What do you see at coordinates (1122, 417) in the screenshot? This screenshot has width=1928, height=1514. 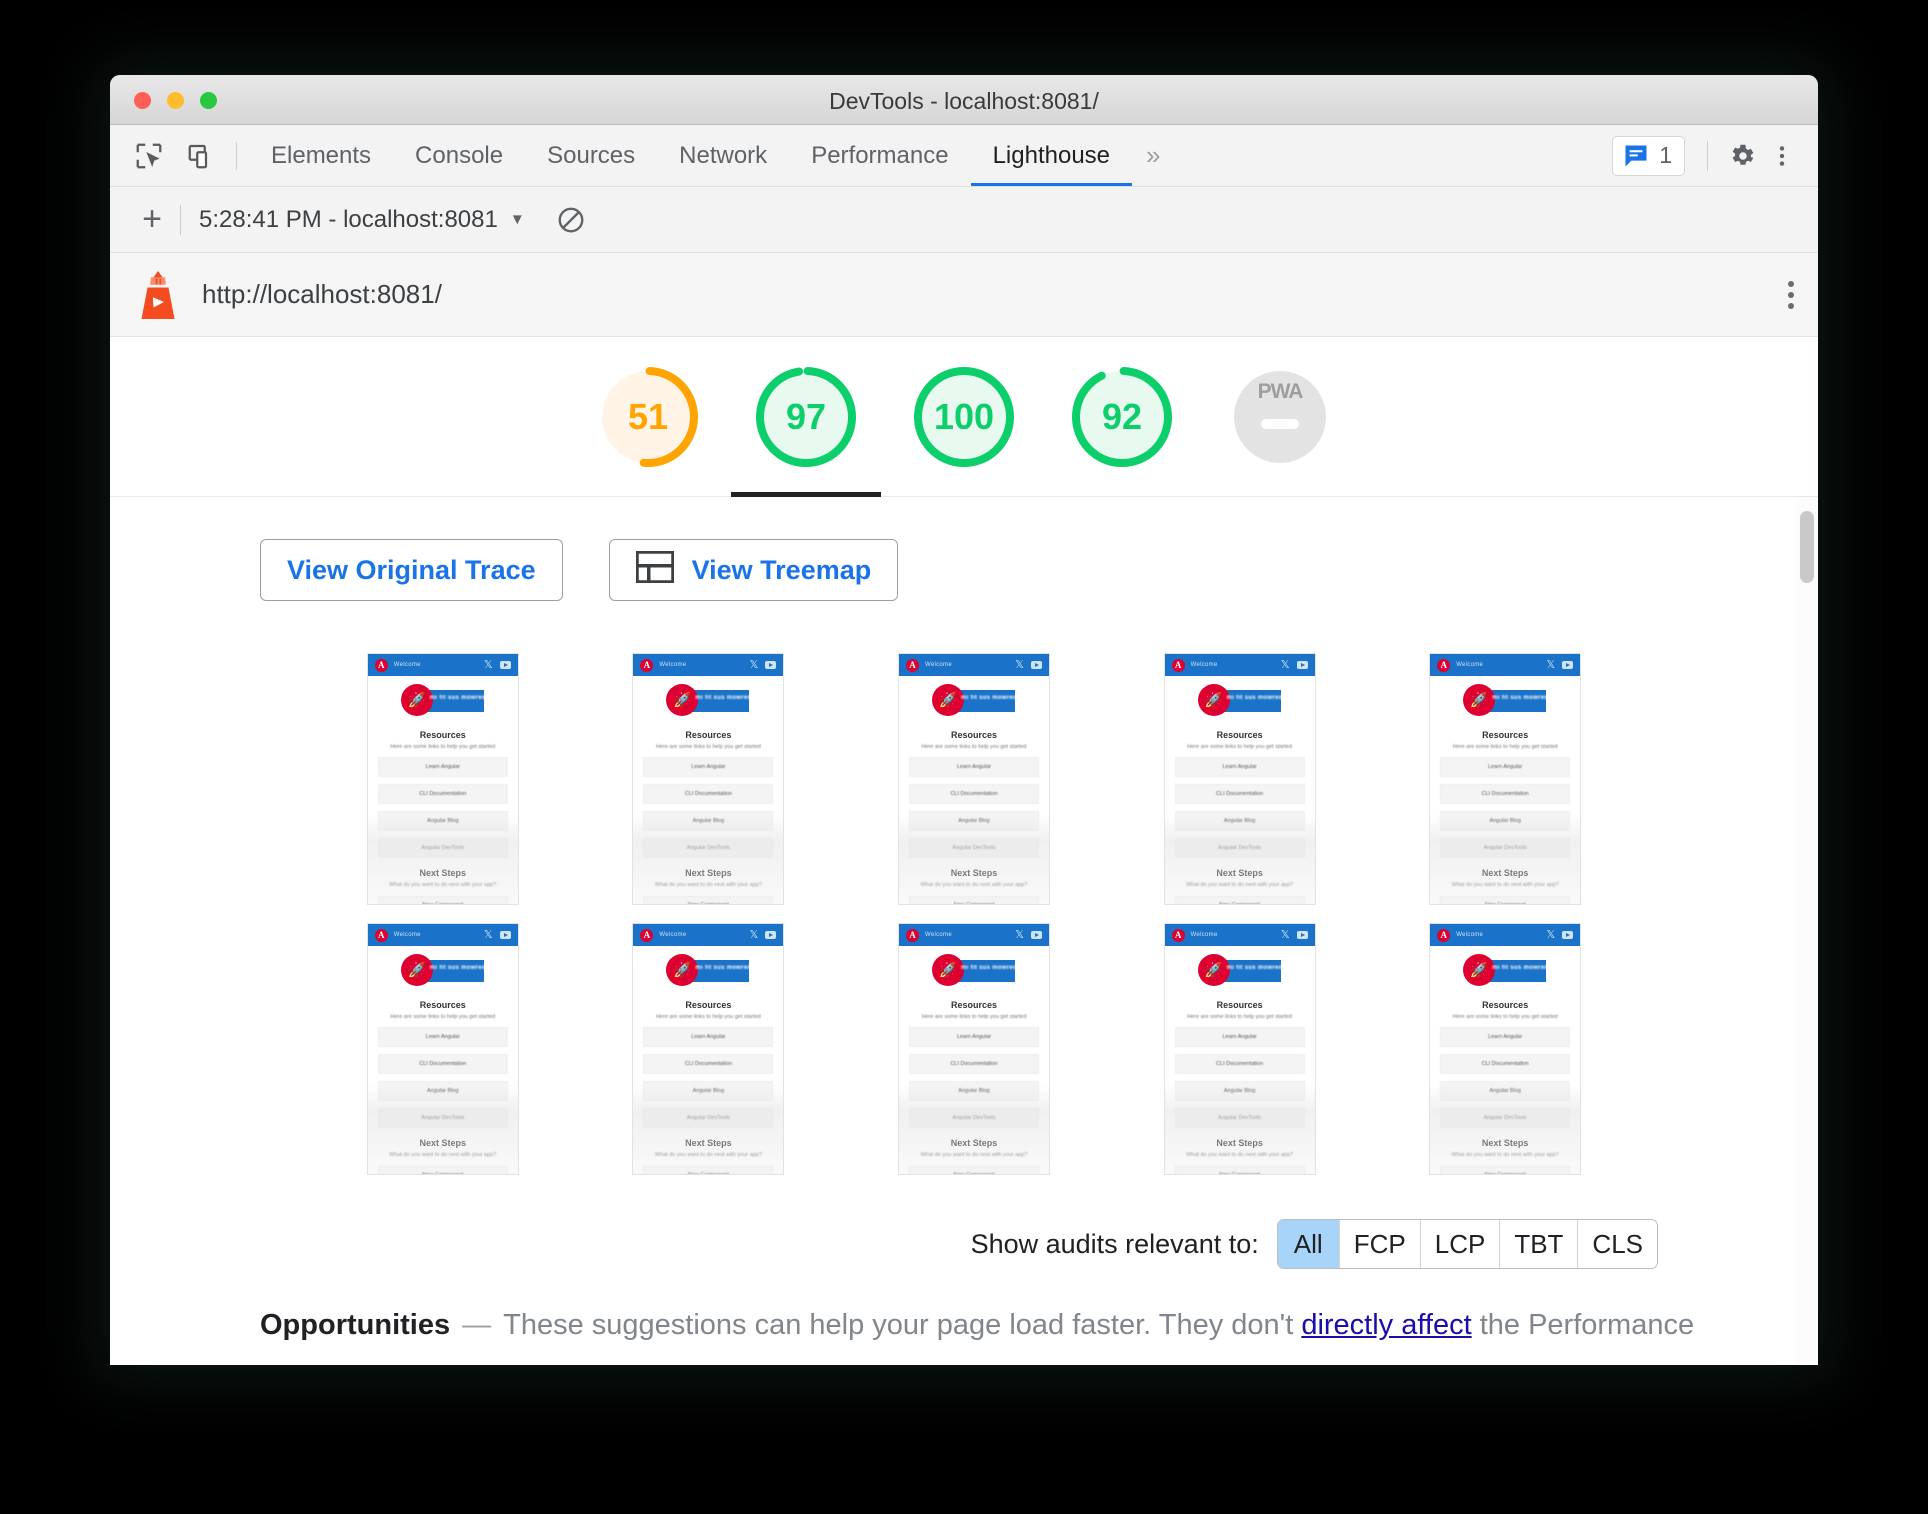 I see `gauge-seo: 92` at bounding box center [1122, 417].